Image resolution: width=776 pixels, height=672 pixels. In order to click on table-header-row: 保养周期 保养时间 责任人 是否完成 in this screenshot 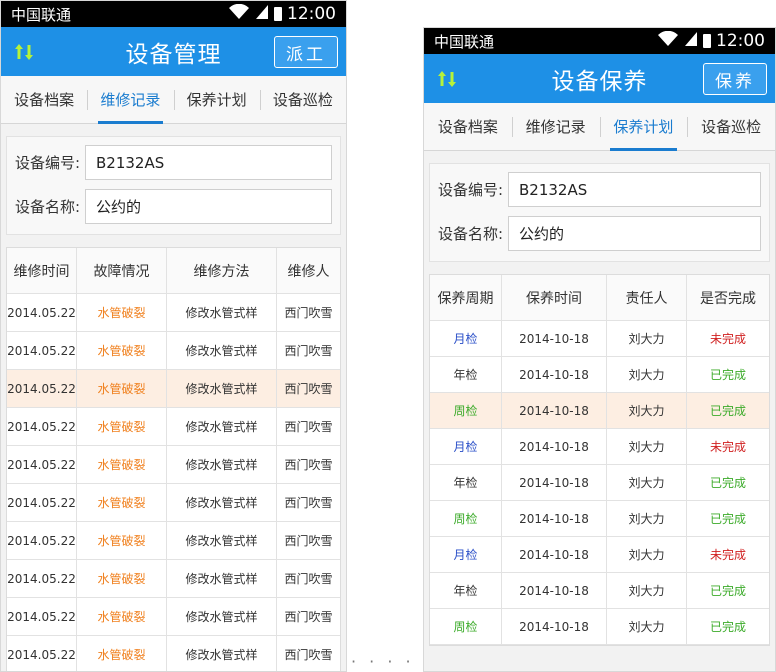, I will do `click(599, 298)`.